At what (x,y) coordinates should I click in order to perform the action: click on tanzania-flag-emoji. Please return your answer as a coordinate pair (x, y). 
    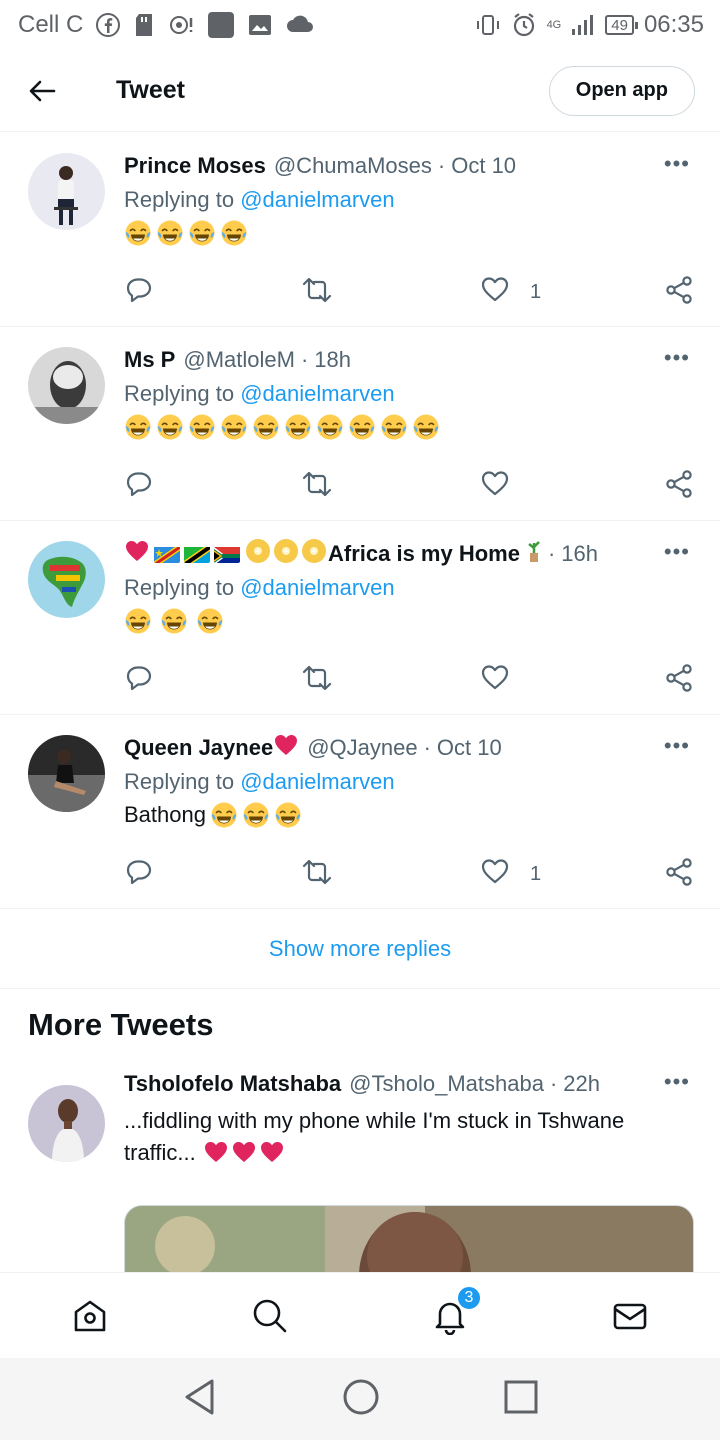
    Looking at the image, I should click on (197, 554).